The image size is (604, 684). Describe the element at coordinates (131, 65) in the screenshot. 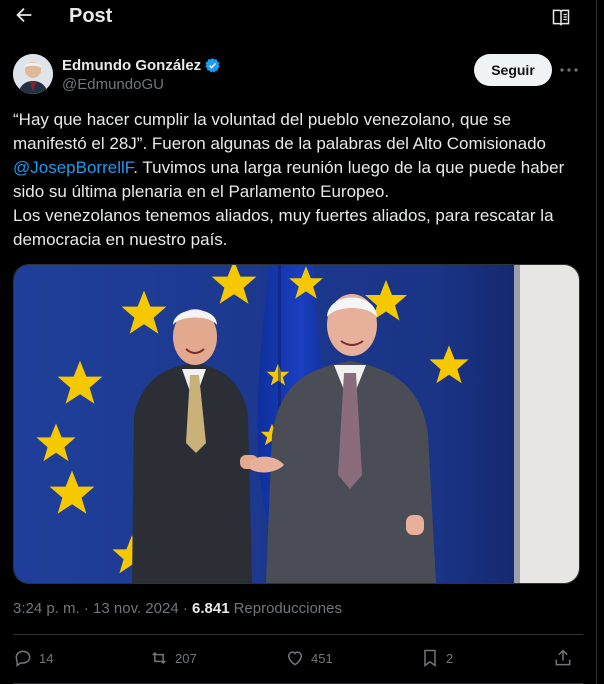

I see `author-name: Edmundo González` at that location.